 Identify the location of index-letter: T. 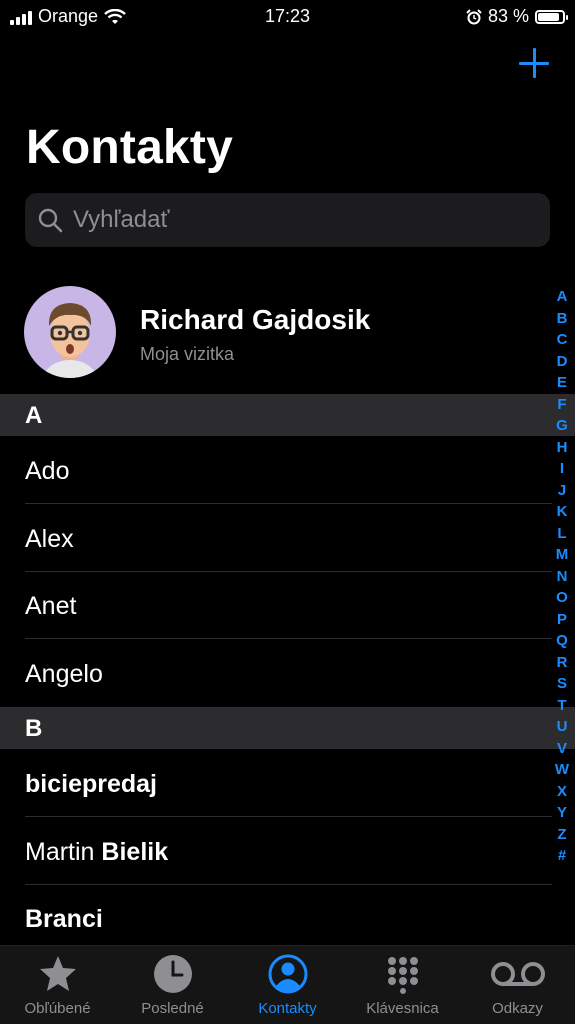
(561, 706).